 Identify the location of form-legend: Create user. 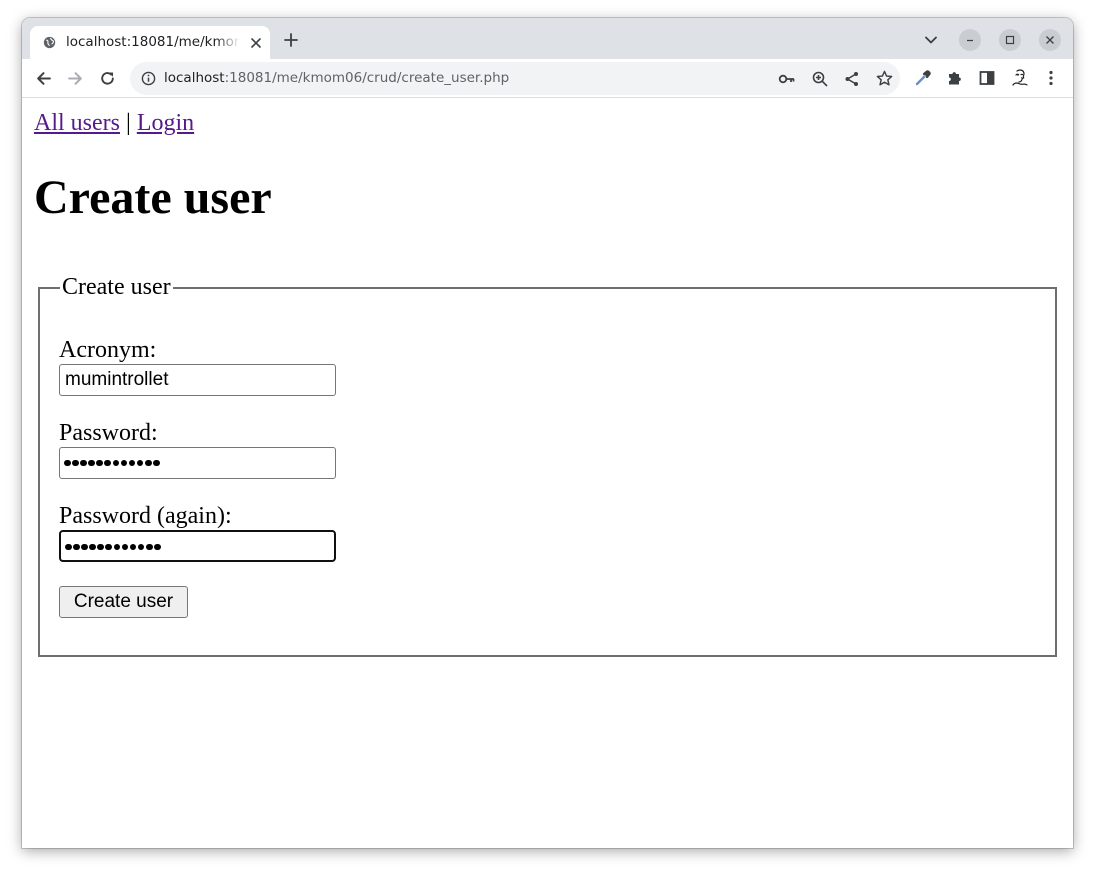
(116, 287).